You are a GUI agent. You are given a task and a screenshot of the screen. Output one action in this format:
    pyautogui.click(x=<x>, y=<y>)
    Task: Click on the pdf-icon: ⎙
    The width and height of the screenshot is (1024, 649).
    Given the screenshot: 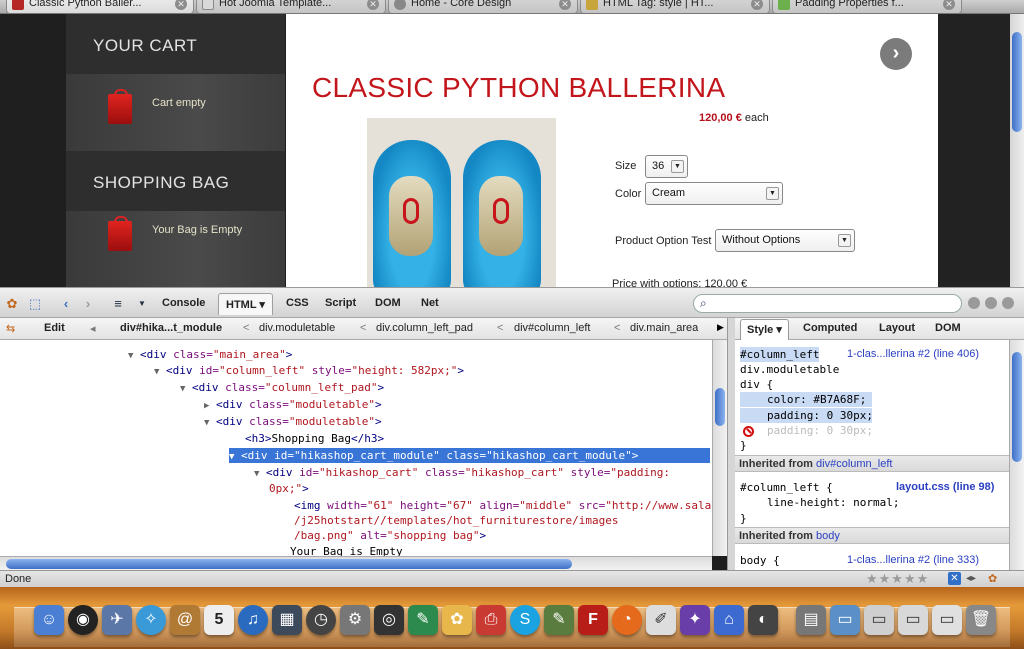 What is the action you would take?
    pyautogui.click(x=491, y=620)
    